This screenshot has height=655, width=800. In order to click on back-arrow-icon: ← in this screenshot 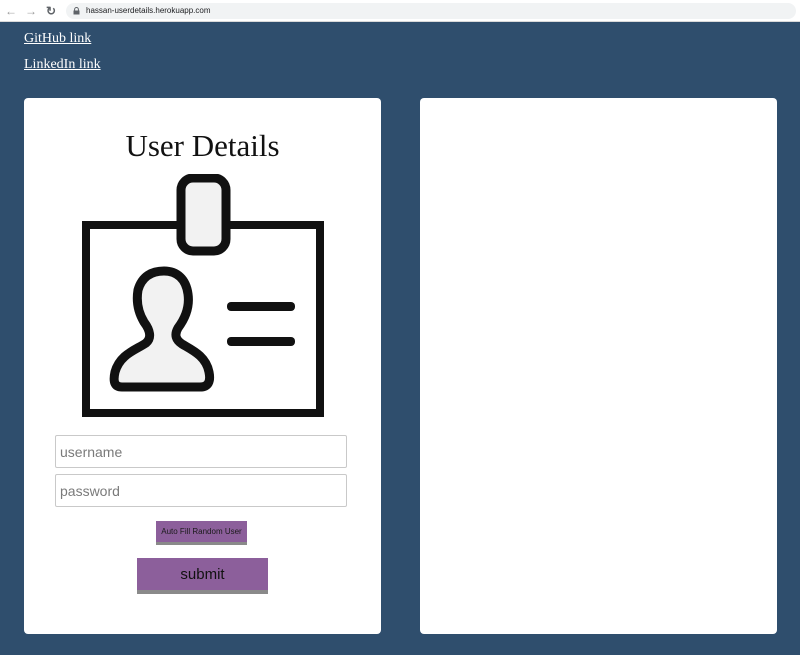, I will do `click(11, 11)`.